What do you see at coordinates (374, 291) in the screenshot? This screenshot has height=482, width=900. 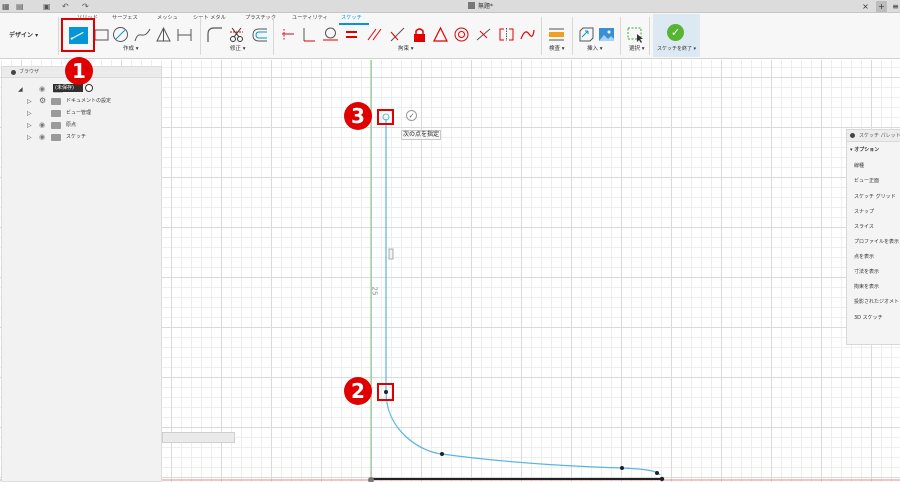 I see `dimension-value: 25` at bounding box center [374, 291].